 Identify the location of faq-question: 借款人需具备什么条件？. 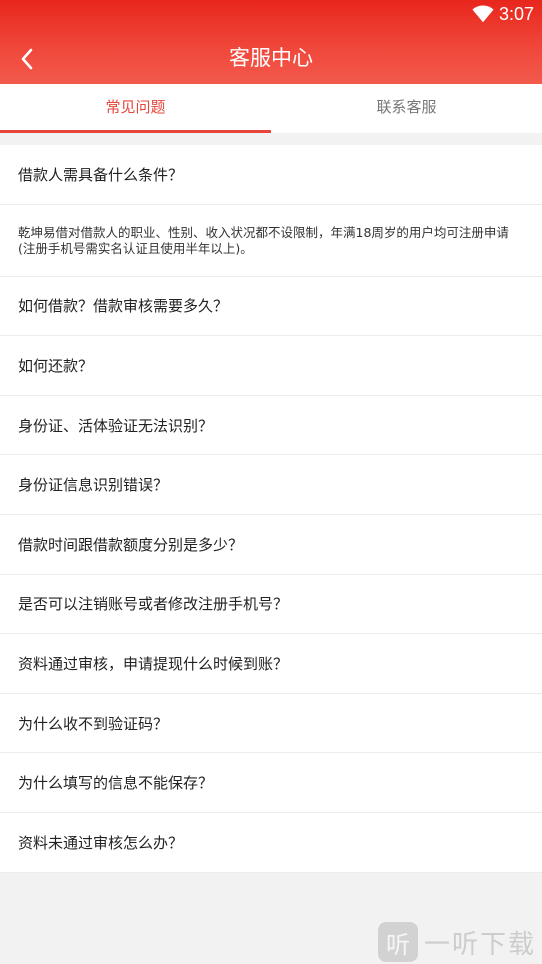
(101, 174).